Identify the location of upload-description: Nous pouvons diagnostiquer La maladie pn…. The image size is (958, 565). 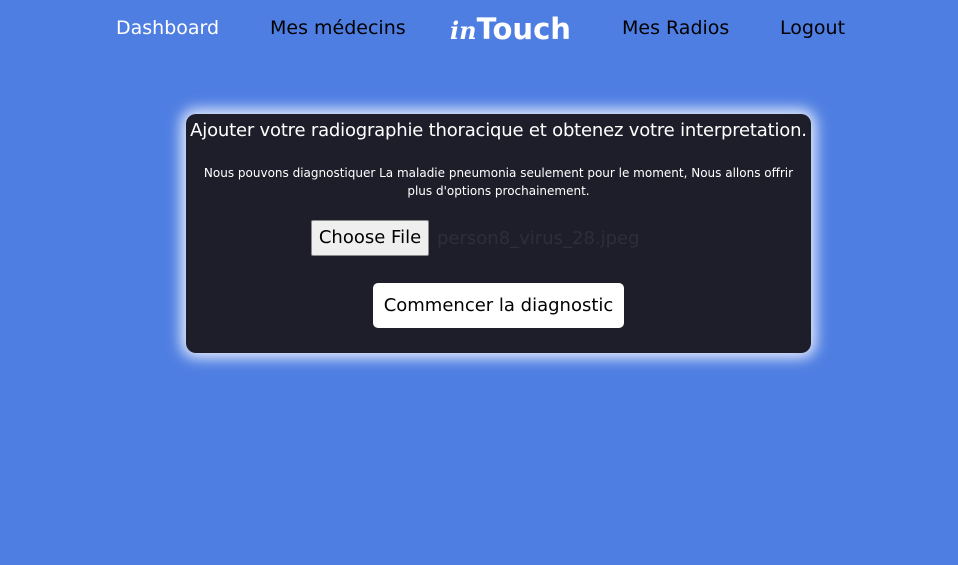
(498, 182).